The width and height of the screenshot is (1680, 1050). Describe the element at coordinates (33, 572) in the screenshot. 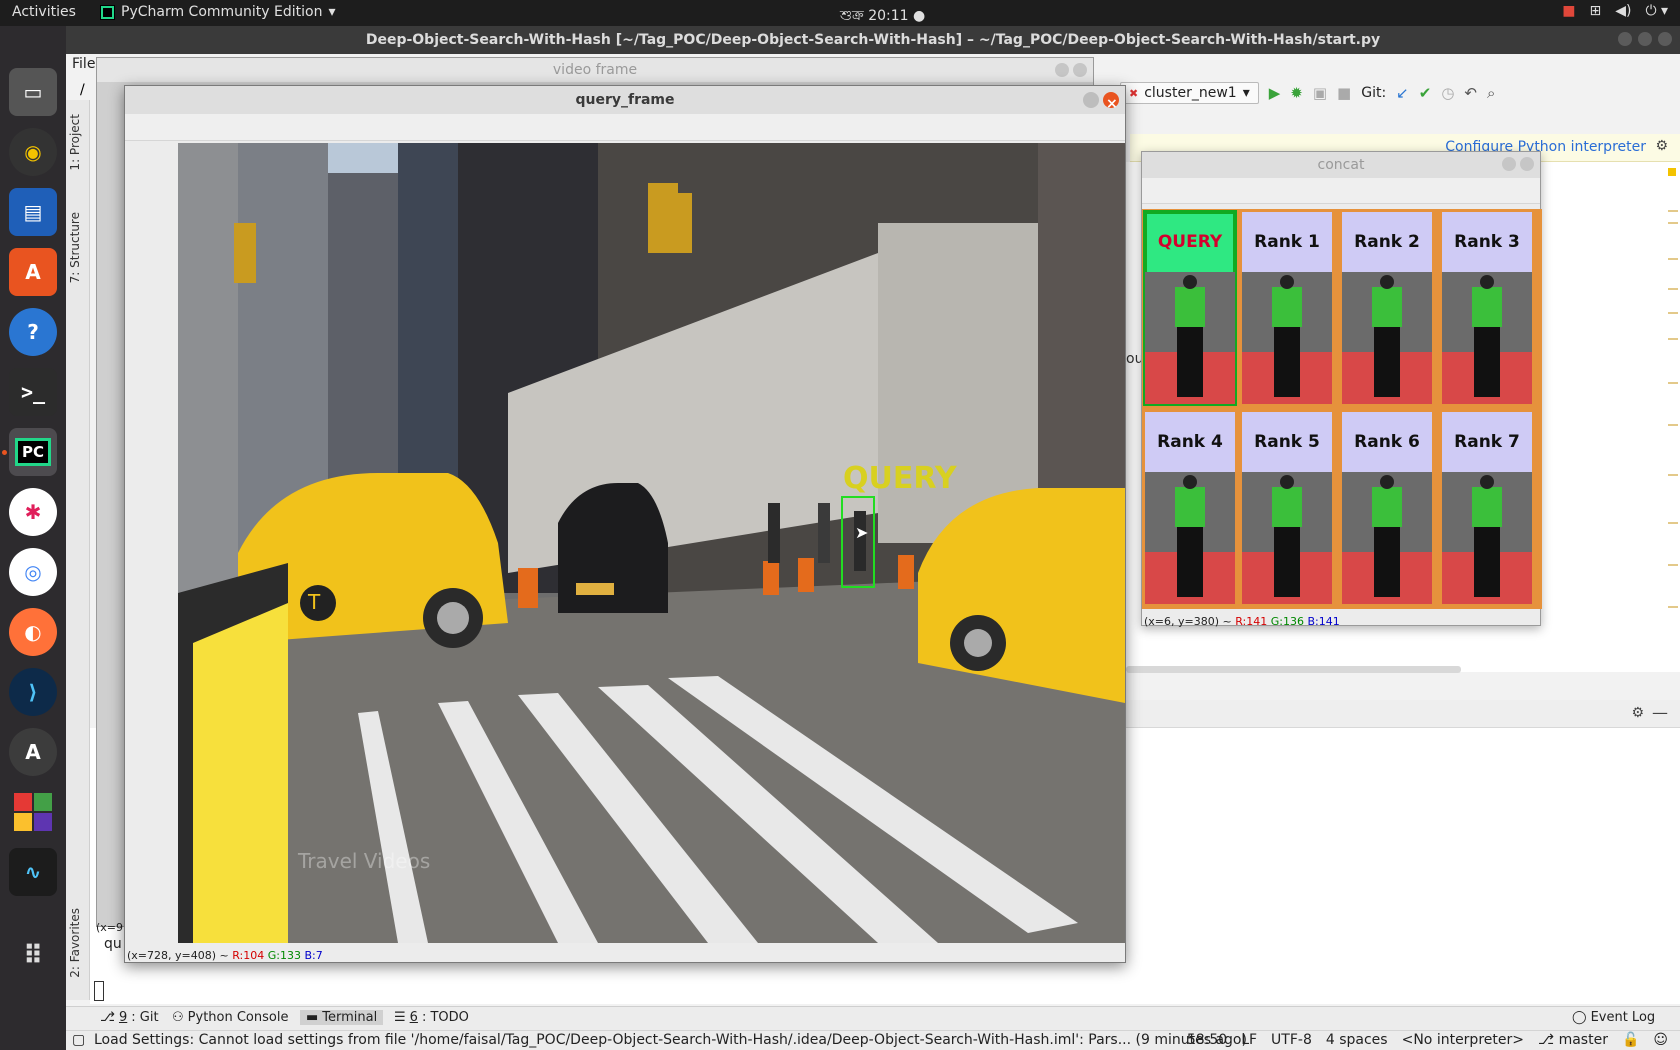

I see `chrome-icon: ◎` at that location.